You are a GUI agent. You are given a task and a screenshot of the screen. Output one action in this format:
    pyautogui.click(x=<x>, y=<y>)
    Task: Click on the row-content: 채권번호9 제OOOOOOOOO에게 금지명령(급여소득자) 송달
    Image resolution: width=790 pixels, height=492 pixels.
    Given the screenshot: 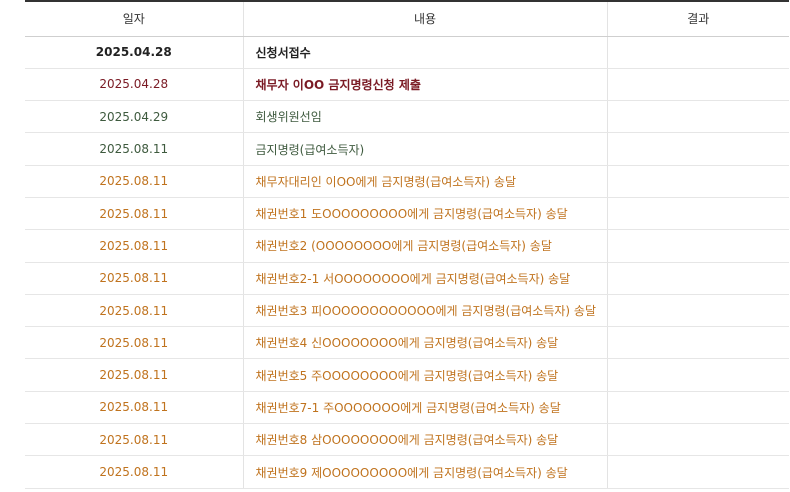 What is the action you would take?
    pyautogui.click(x=424, y=472)
    